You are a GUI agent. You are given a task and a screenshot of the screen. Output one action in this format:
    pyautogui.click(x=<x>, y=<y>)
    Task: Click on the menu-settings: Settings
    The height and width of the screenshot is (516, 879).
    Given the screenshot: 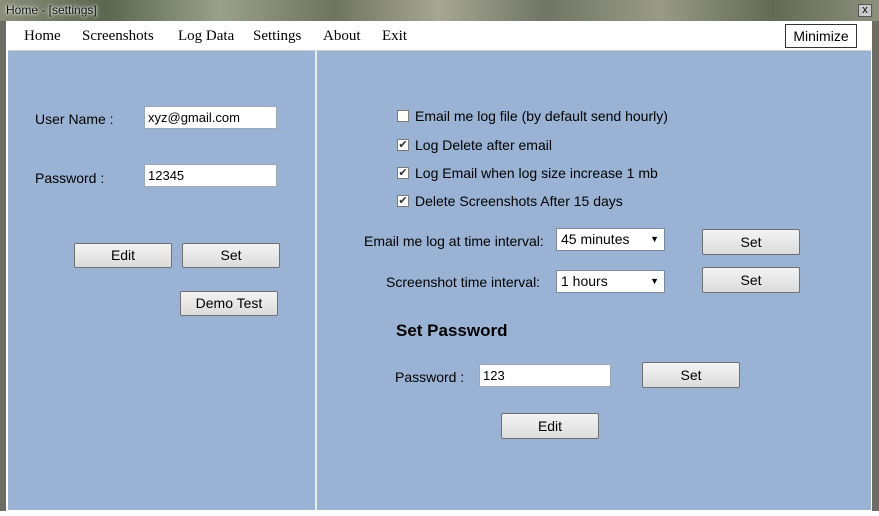 What is the action you would take?
    pyautogui.click(x=277, y=36)
    